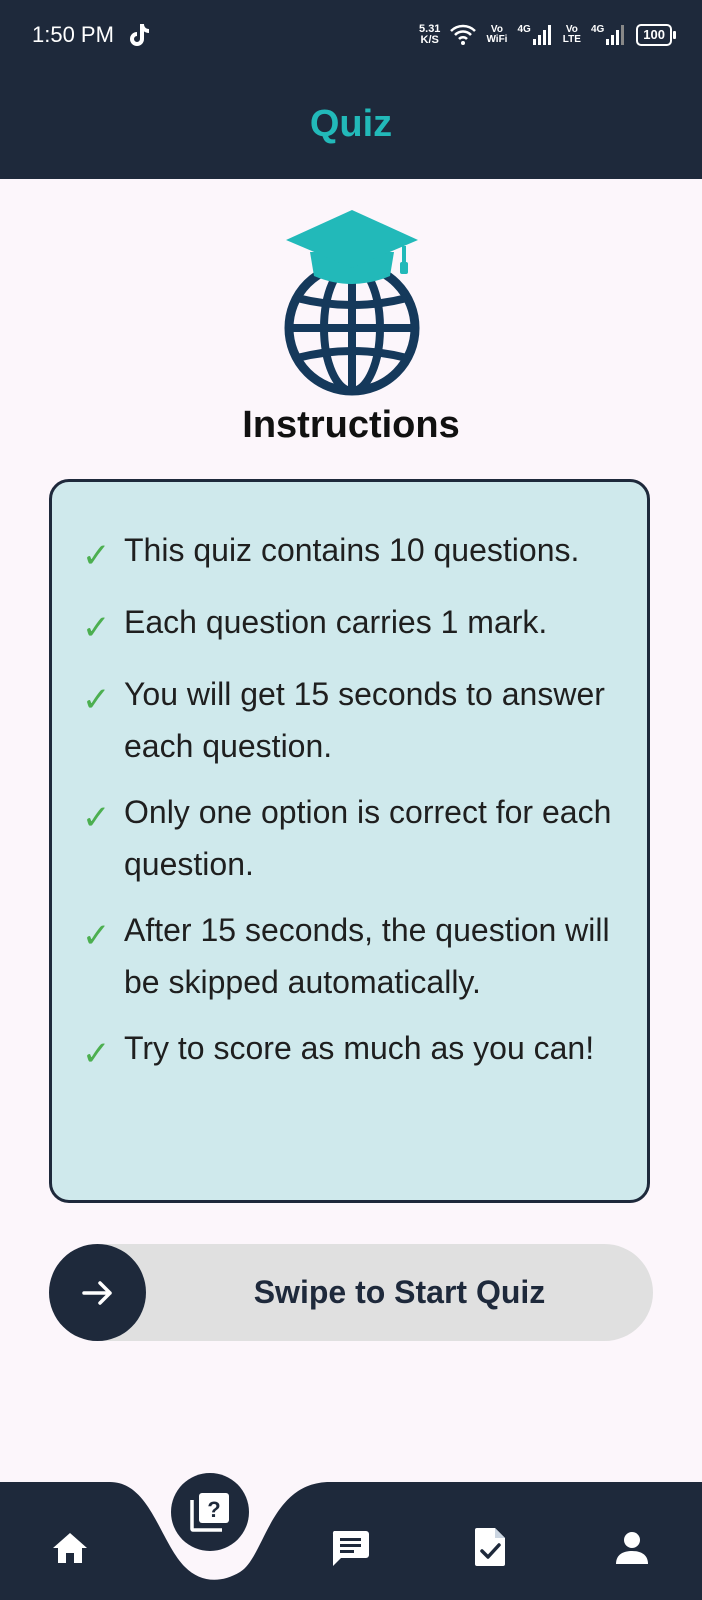  I want to click on assignment-icon, so click(490, 1547).